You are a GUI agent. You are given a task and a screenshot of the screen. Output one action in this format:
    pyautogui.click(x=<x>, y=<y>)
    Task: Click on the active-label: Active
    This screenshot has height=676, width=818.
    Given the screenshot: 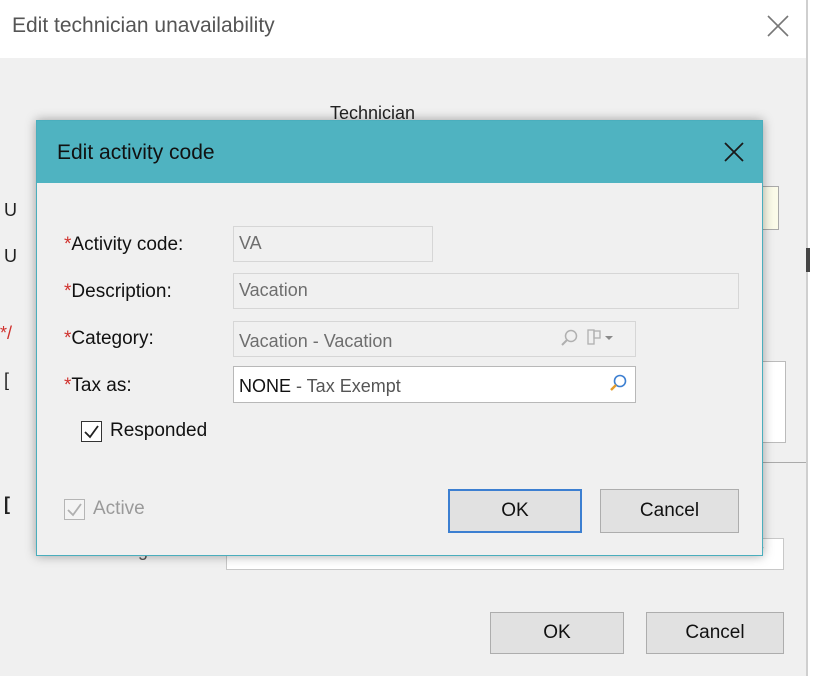 What is the action you would take?
    pyautogui.click(x=119, y=508)
    